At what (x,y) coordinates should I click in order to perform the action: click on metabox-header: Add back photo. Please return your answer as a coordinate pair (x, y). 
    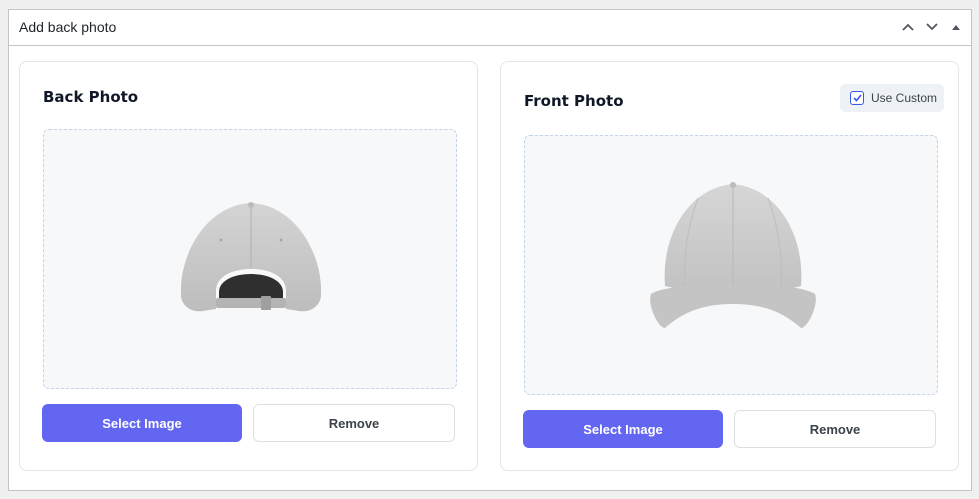
    Looking at the image, I should click on (490, 28).